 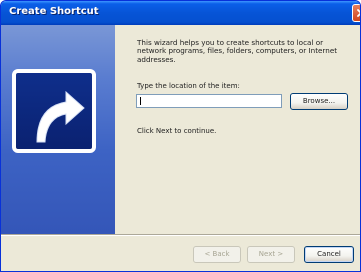 I want to click on wizard-footer: < Back Next > Cancel, so click(x=180, y=252).